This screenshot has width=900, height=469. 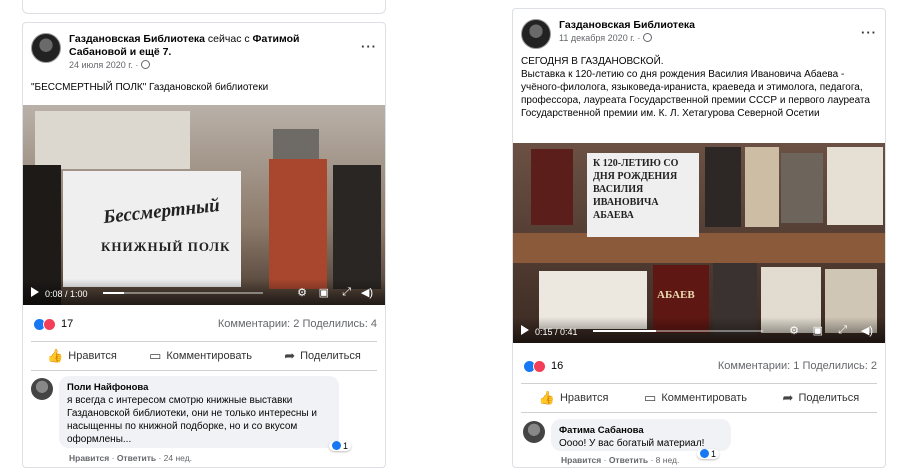 What do you see at coordinates (113, 293) in the screenshot?
I see `video-progress-fill` at bounding box center [113, 293].